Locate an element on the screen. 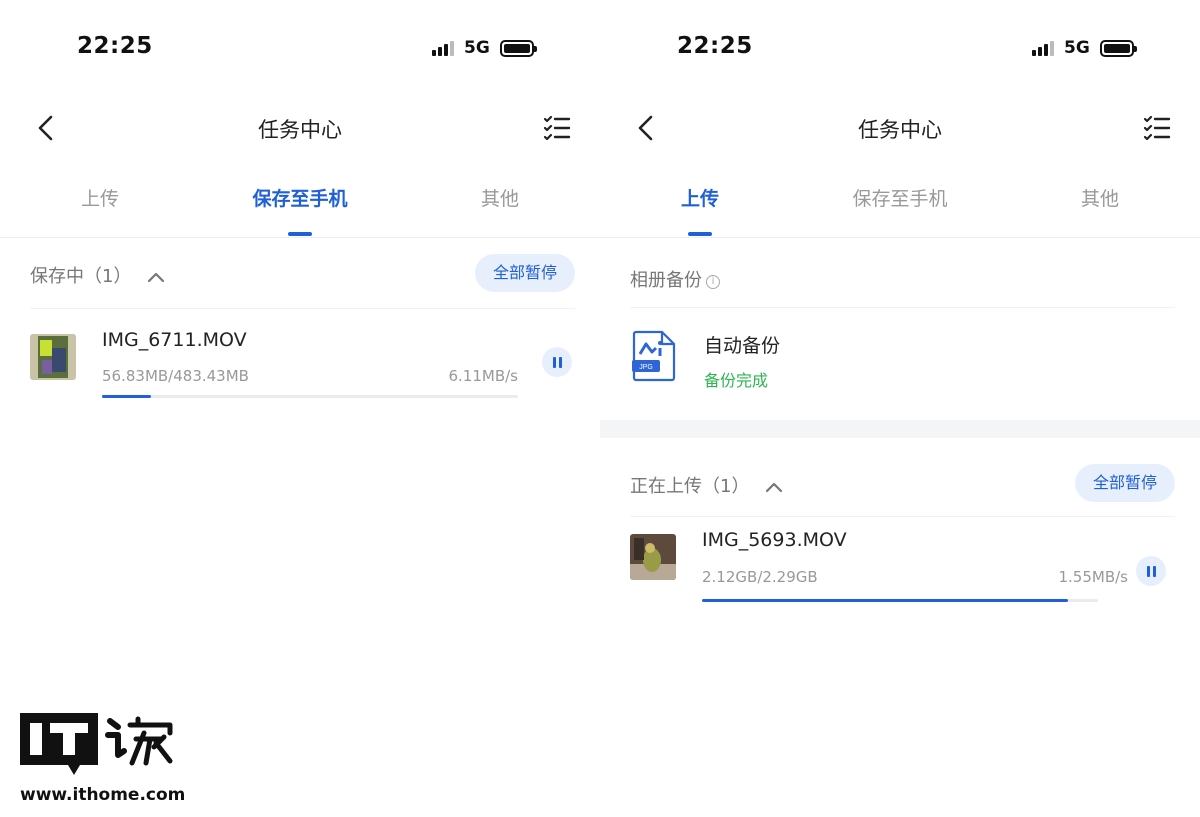 This screenshot has height=817, width=1200. album-backup-label: 相册备份 i is located at coordinates (675, 279).